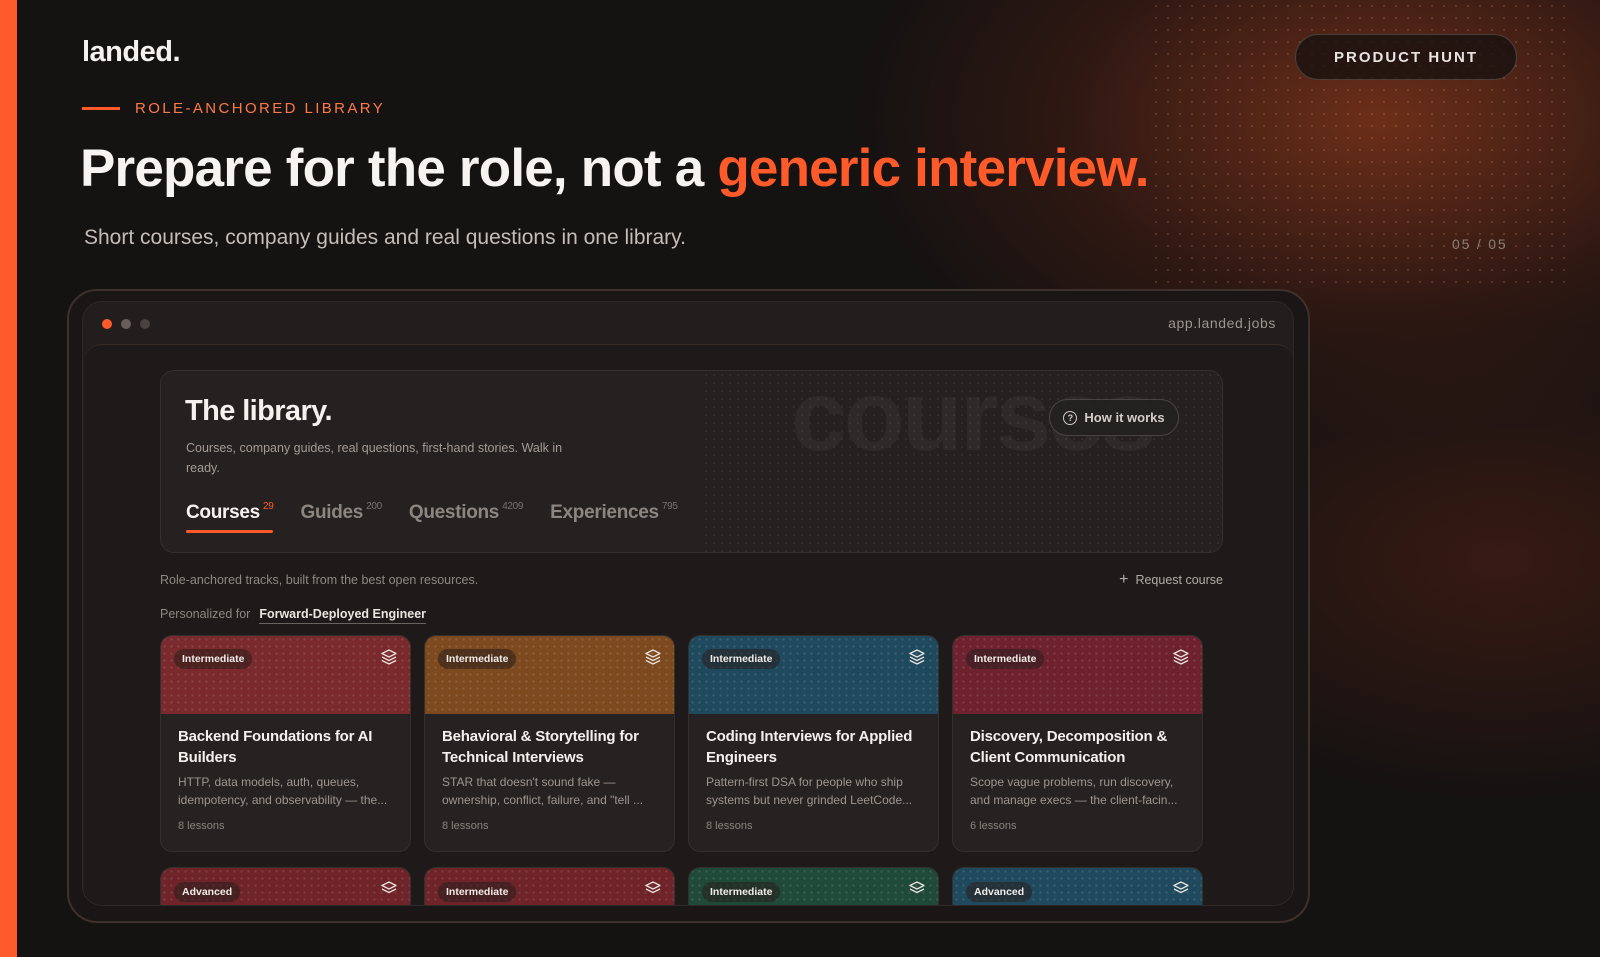 Image resolution: width=1600 pixels, height=957 pixels. What do you see at coordinates (669, 506) in the screenshot?
I see `tab-count: 795` at bounding box center [669, 506].